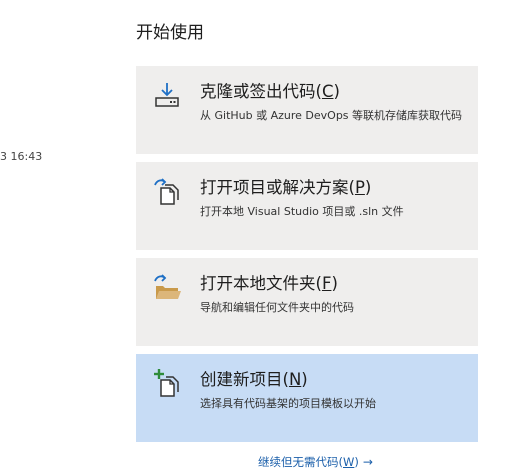 Image resolution: width=509 pixels, height=473 pixels. I want to click on clone-download-icon, so click(167, 95).